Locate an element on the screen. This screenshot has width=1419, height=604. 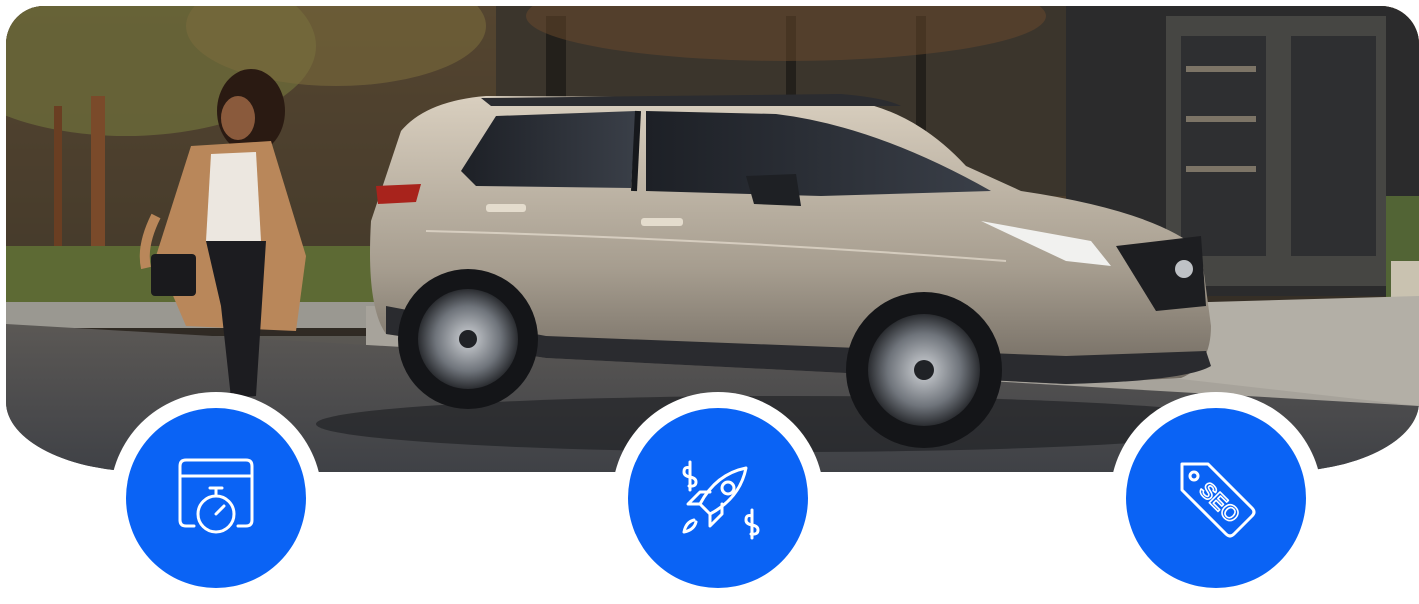
stopwatch-calendar-icon is located at coordinates (216, 496).